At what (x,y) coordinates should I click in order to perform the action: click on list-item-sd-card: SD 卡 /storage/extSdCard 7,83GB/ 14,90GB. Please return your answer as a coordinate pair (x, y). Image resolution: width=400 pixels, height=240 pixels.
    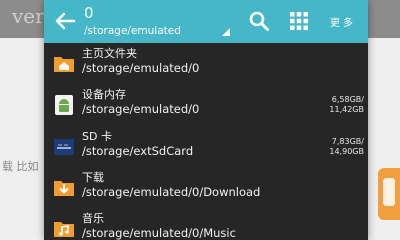
    Looking at the image, I should click on (206, 146).